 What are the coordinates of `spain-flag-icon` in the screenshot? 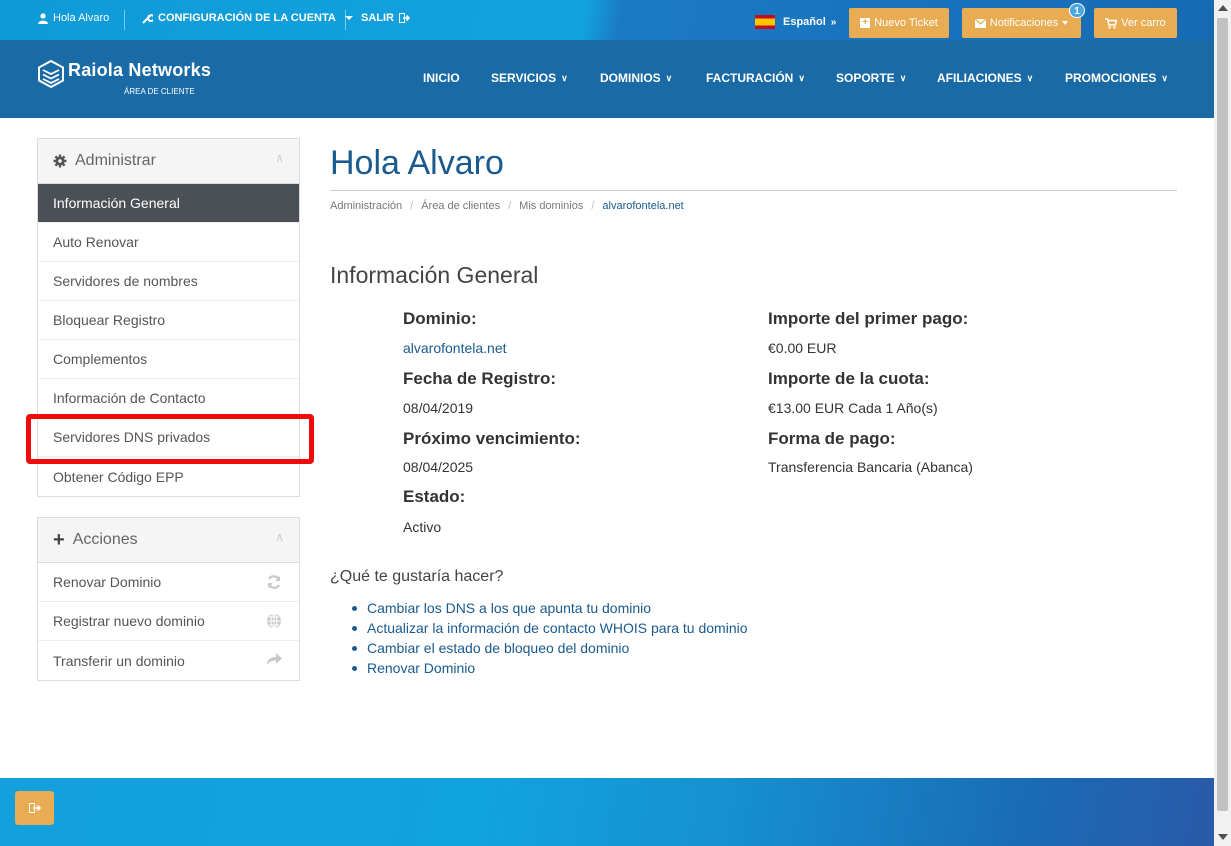 It's located at (765, 22).